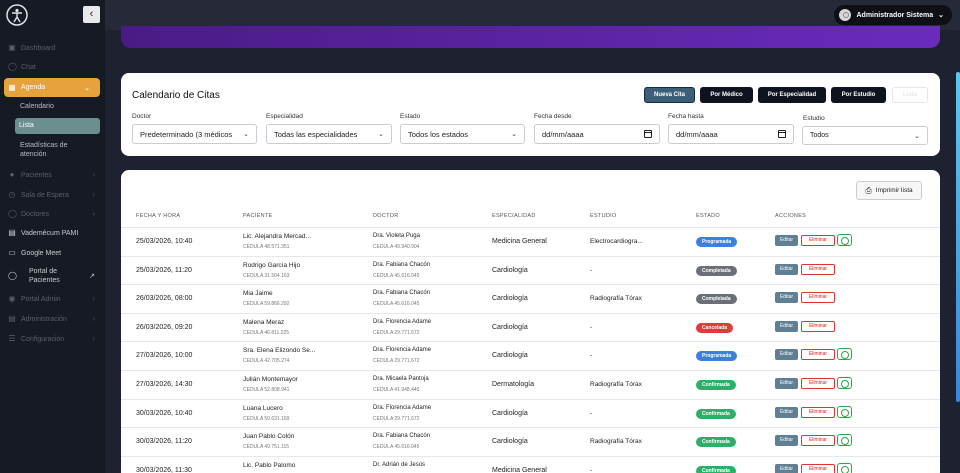 Image resolution: width=960 pixels, height=473 pixels. I want to click on logo-icon, so click(17, 15).